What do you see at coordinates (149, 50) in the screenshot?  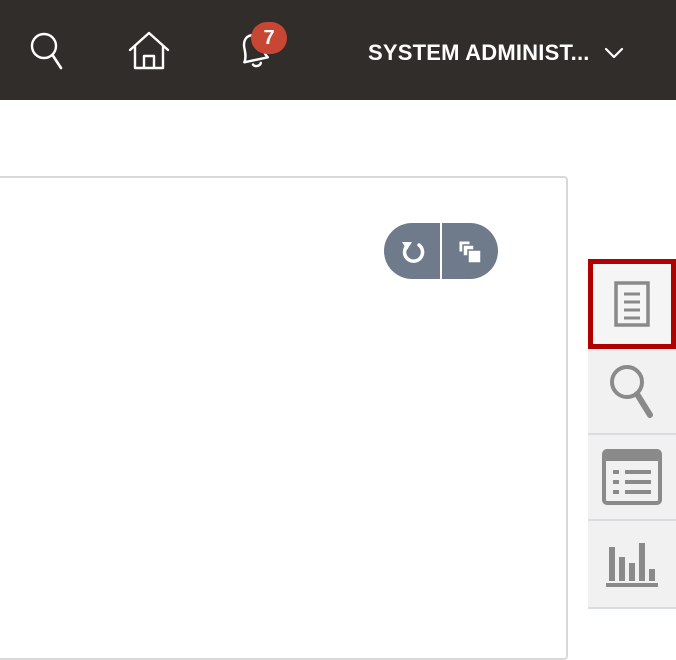 I see `home-icon` at bounding box center [149, 50].